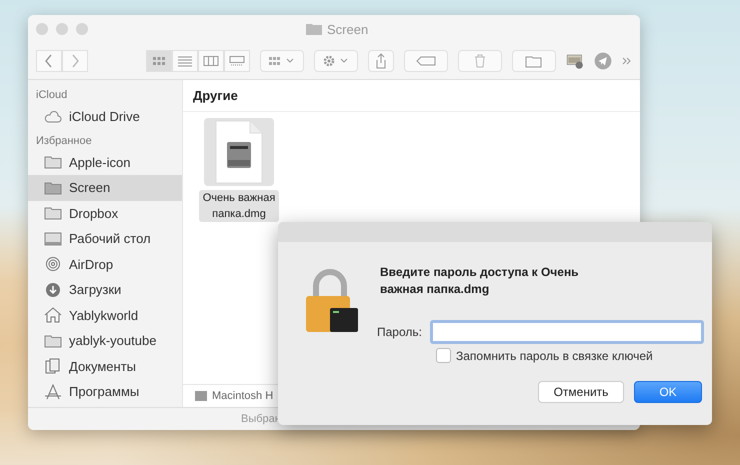 This screenshot has height=465, width=740. I want to click on column-view-button, so click(211, 61).